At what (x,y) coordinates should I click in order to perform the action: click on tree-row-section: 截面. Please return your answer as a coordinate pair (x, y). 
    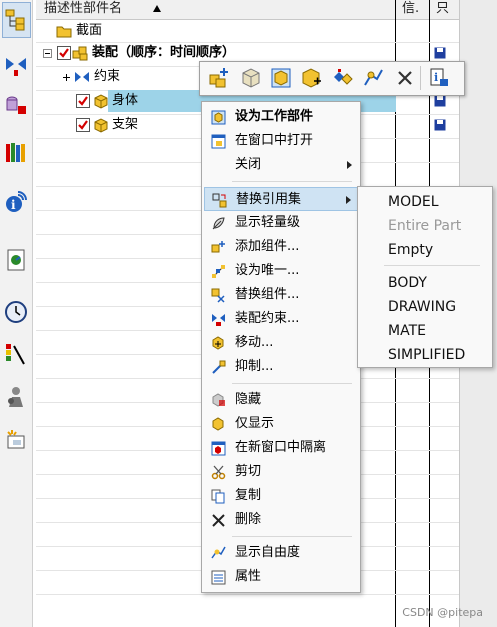
    Looking at the image, I should click on (216, 31).